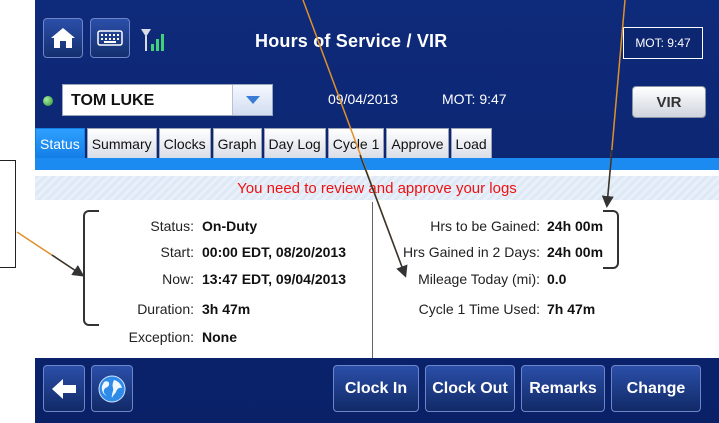 This screenshot has width=719, height=423. I want to click on field-label: Hrs to be Gained:, so click(485, 226).